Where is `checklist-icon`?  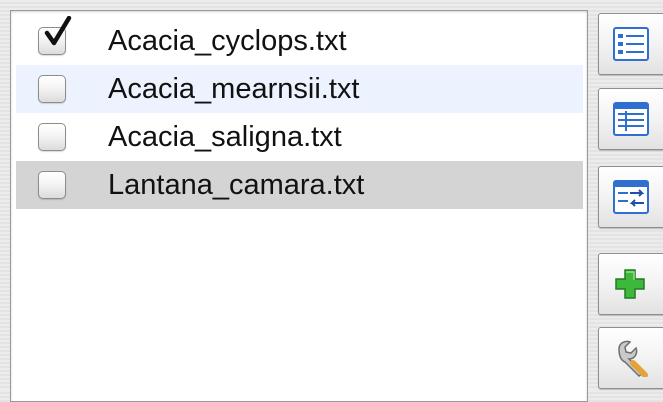 checklist-icon is located at coordinates (631, 44).